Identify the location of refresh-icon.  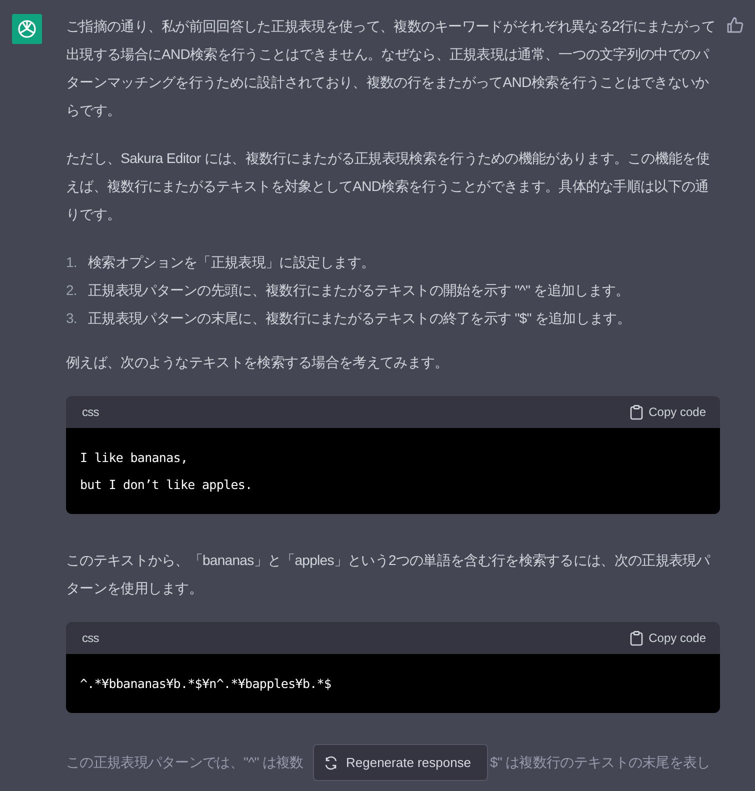
(331, 763).